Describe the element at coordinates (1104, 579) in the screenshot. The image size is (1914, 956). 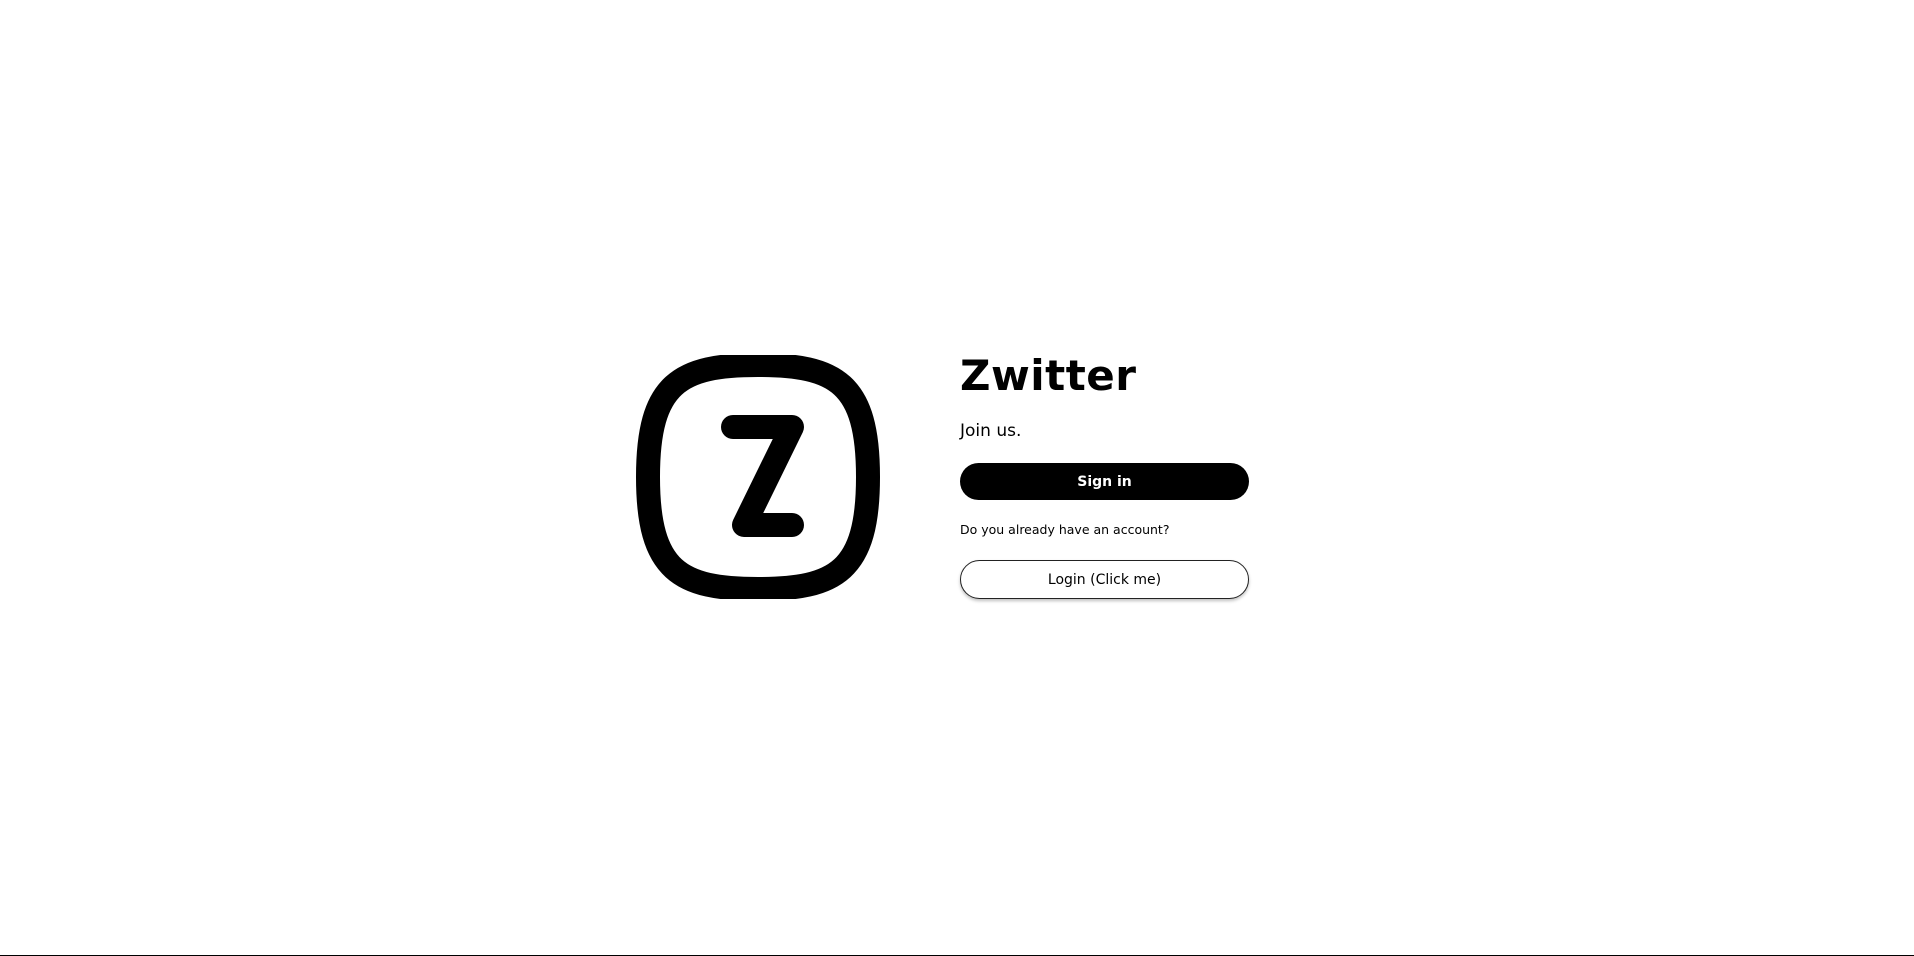
I see `login-button: Login (Click me)` at that location.